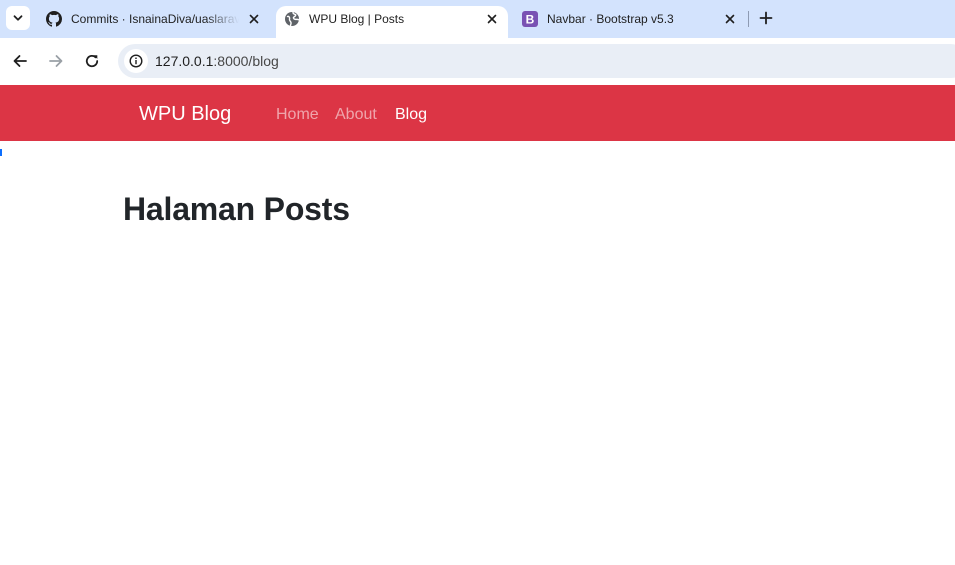 The image size is (955, 565). I want to click on arrow-right-icon, so click(56, 61).